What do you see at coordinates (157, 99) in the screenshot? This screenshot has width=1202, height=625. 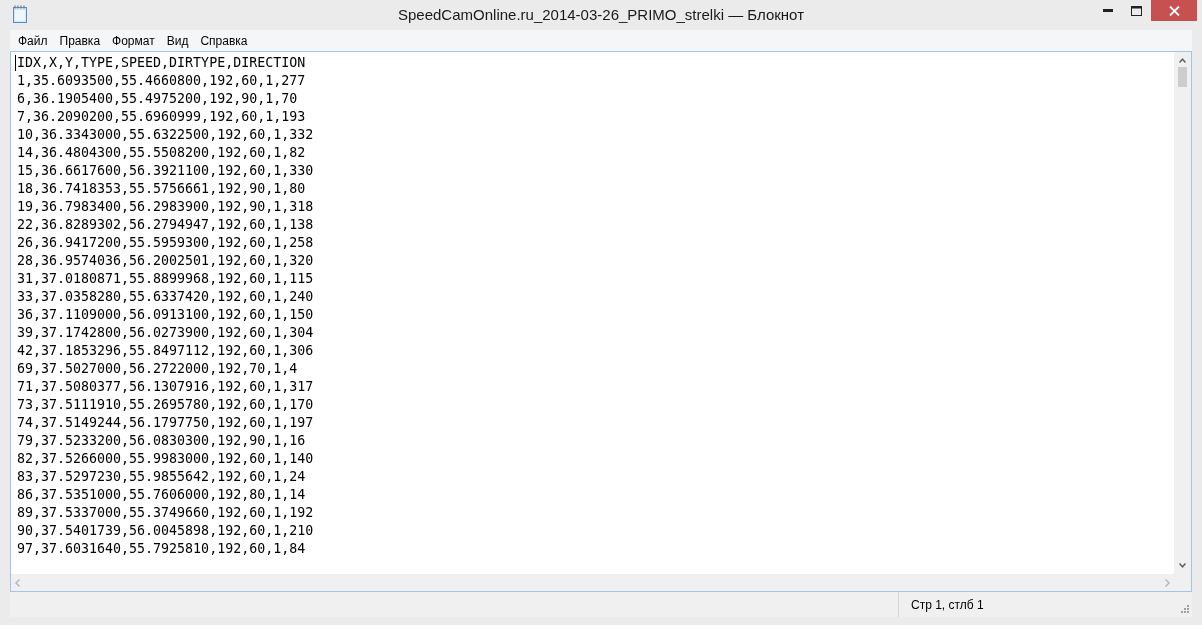 I see `text-line: 6,36.1905400,55.4975200,192,90,1,70` at bounding box center [157, 99].